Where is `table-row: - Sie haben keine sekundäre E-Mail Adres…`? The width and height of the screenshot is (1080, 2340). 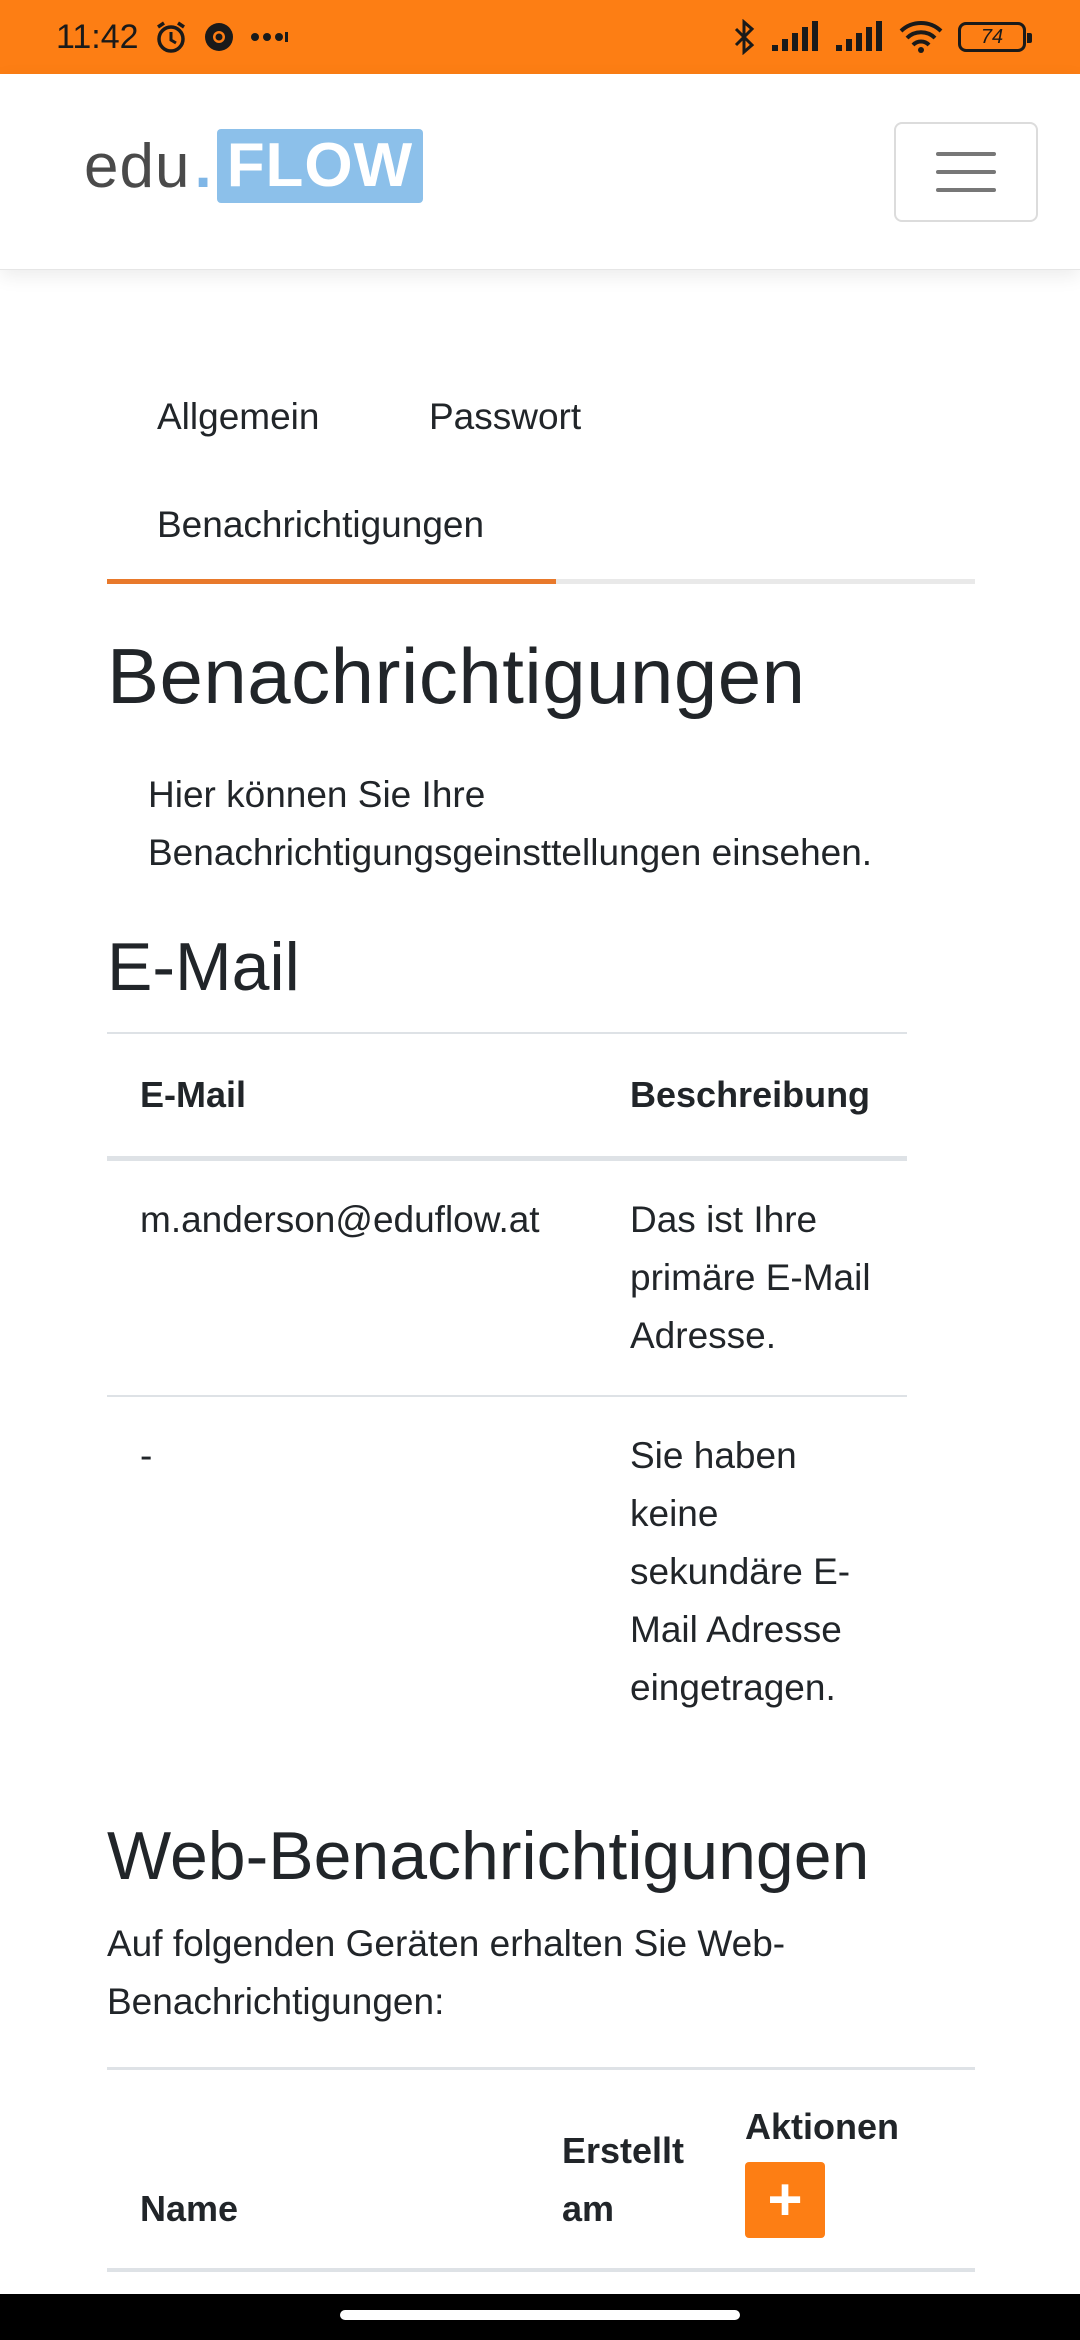
table-row: - Sie haben keine sekundäre E-Mail Adres… is located at coordinates (507, 1571).